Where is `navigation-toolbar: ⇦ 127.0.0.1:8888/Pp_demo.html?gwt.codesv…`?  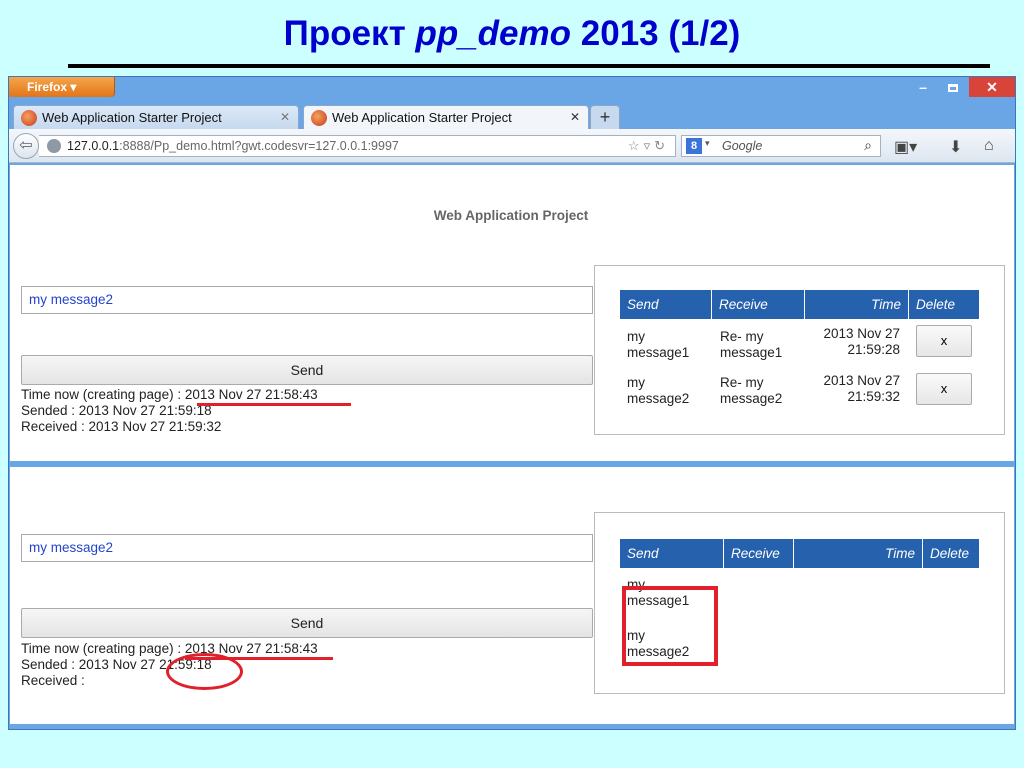 navigation-toolbar: ⇦ 127.0.0.1:8888/Pp_demo.html?gwt.codesv… is located at coordinates (512, 146).